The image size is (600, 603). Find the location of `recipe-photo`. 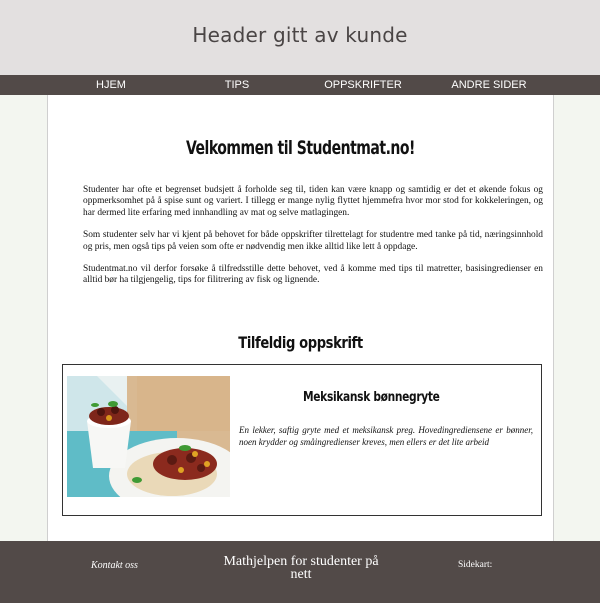

recipe-photo is located at coordinates (148, 436).